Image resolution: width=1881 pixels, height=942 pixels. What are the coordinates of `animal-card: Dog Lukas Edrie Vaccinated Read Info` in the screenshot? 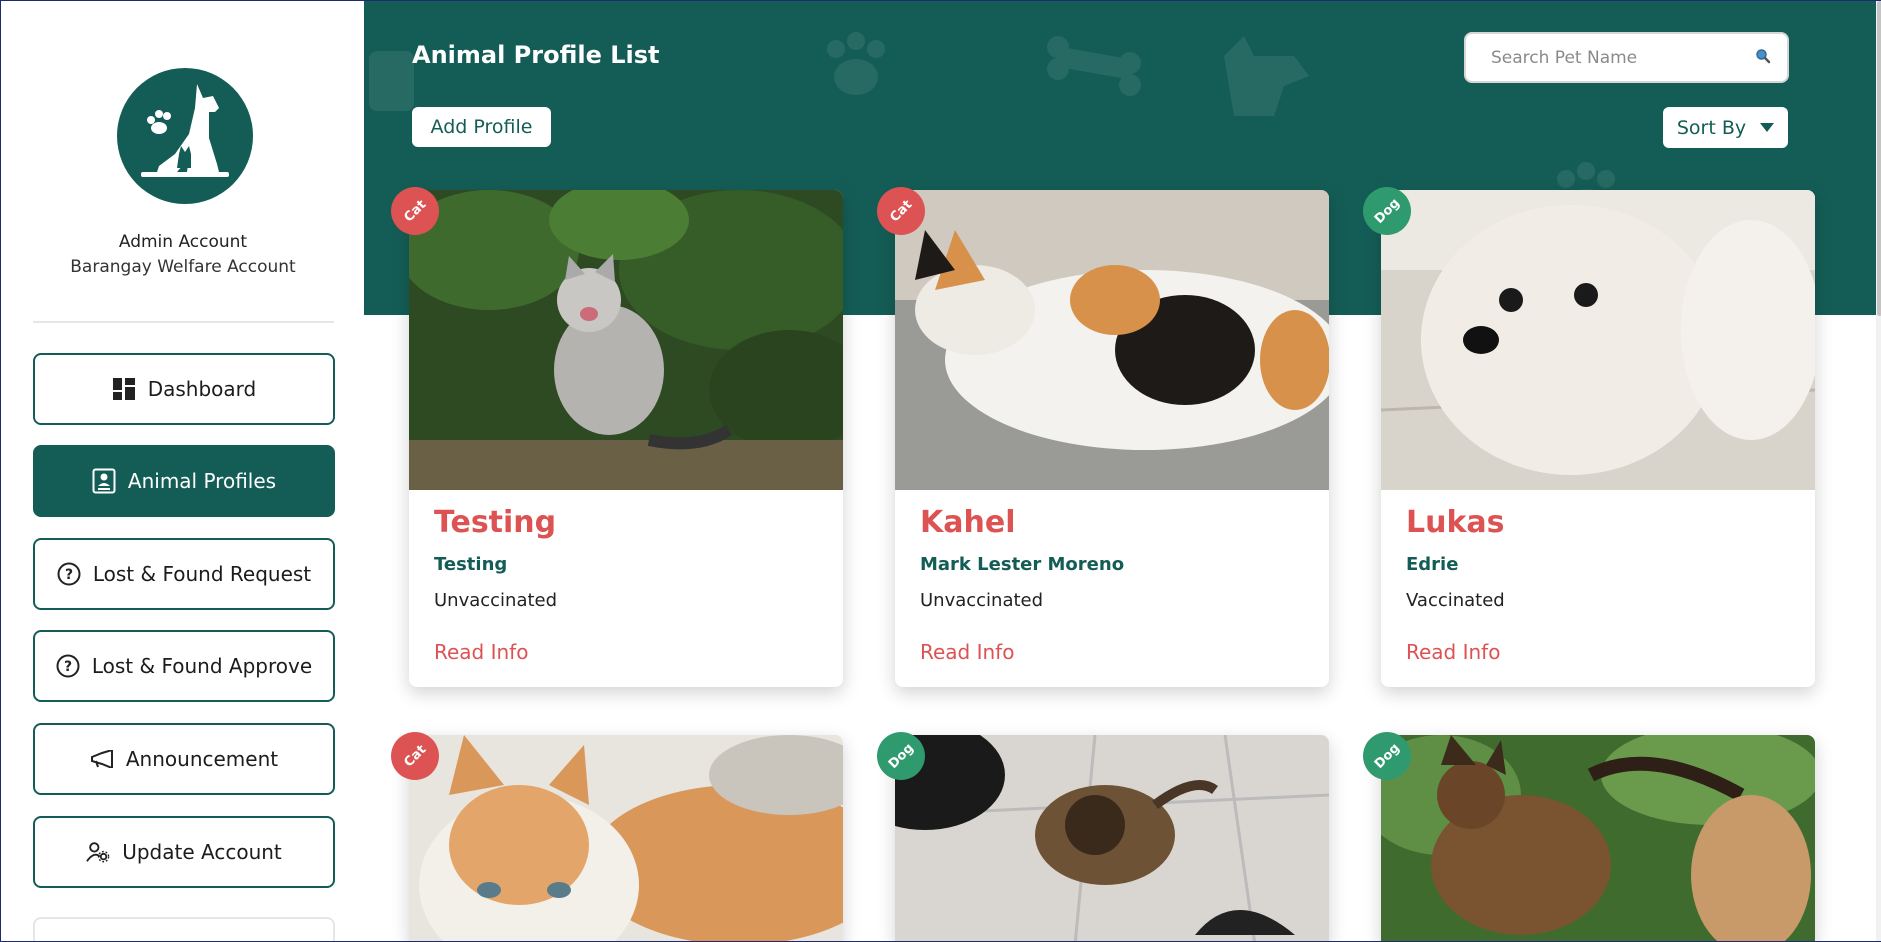 It's located at (1584, 432).